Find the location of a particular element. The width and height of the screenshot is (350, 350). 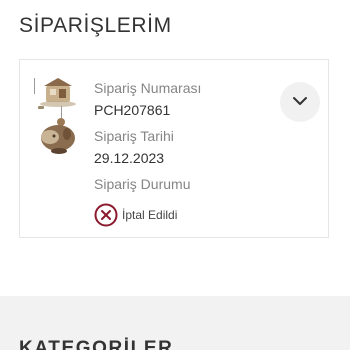

page-title: SİPARİŞLERİM is located at coordinates (95, 25).